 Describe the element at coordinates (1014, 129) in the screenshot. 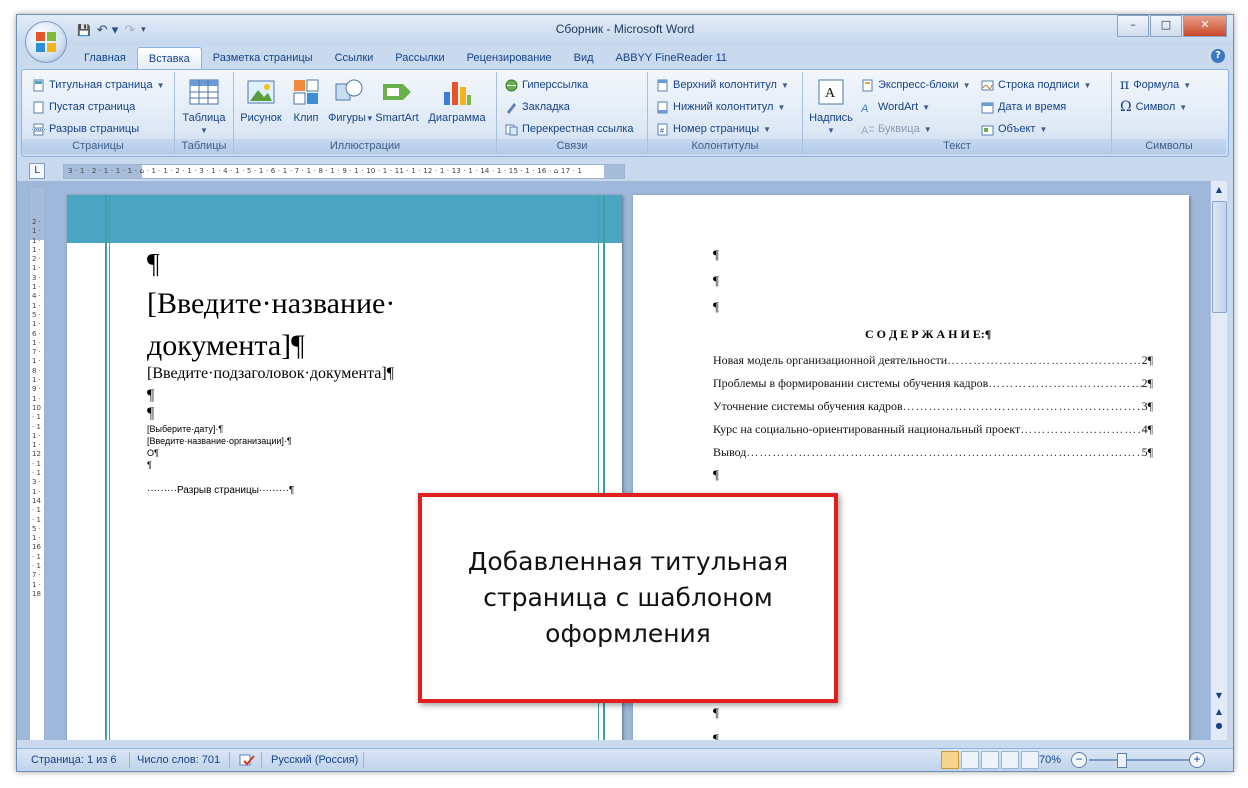

I see `object-button: Объект ▼` at that location.